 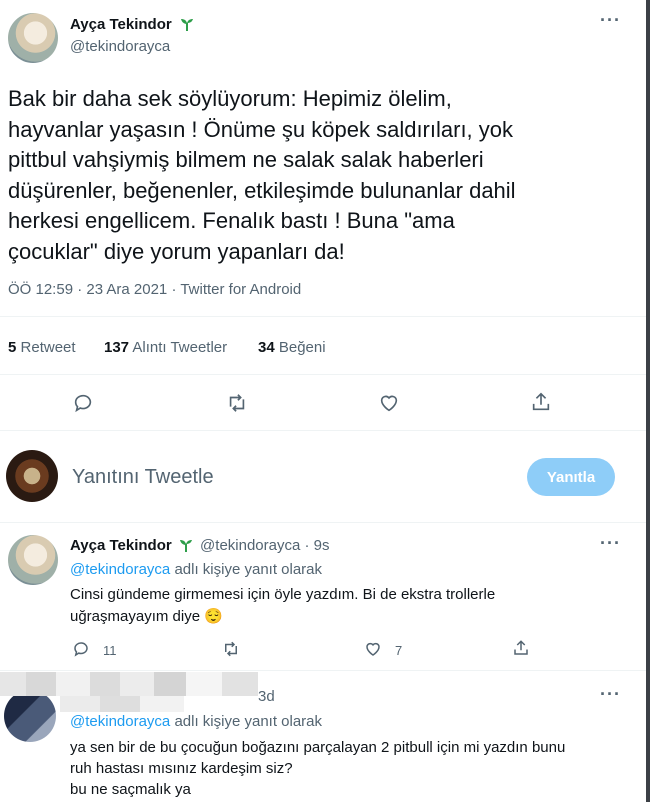 What do you see at coordinates (48, 347) in the screenshot?
I see `retweet-label: Retweet` at bounding box center [48, 347].